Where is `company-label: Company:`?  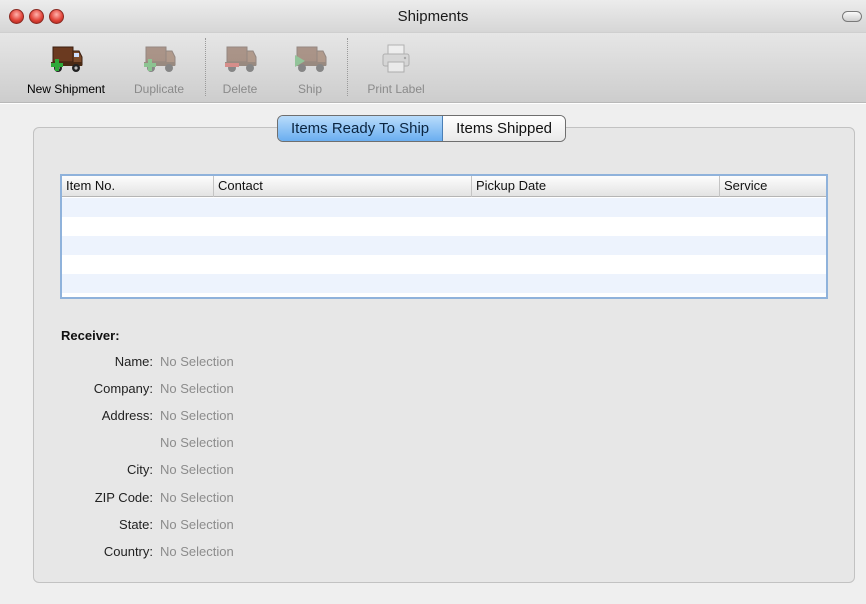
company-label: Company: is located at coordinates (123, 388).